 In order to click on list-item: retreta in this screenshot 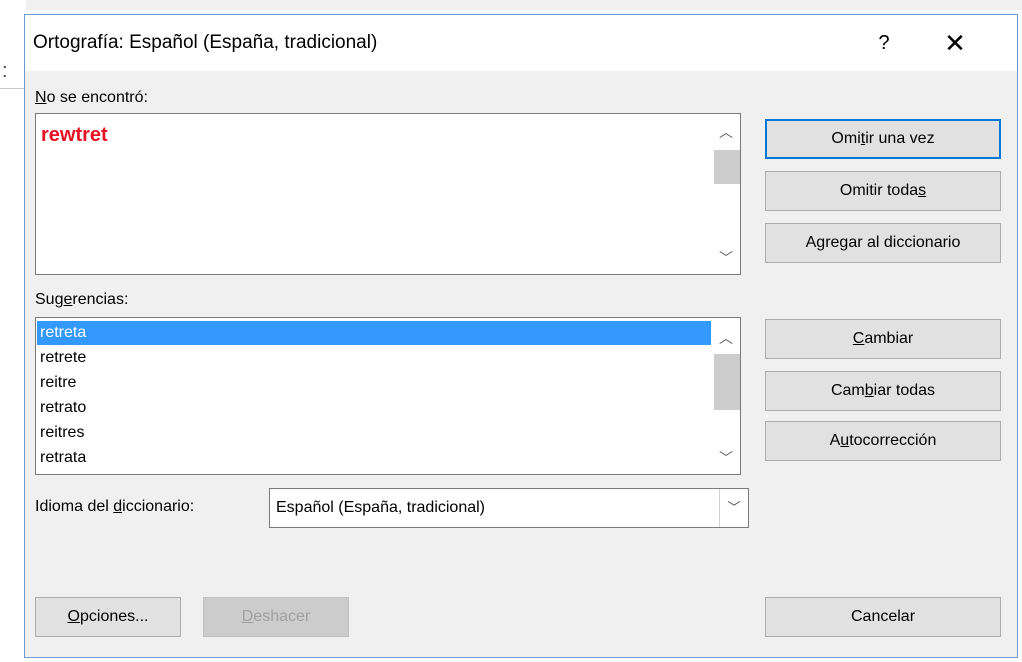, I will do `click(374, 333)`.